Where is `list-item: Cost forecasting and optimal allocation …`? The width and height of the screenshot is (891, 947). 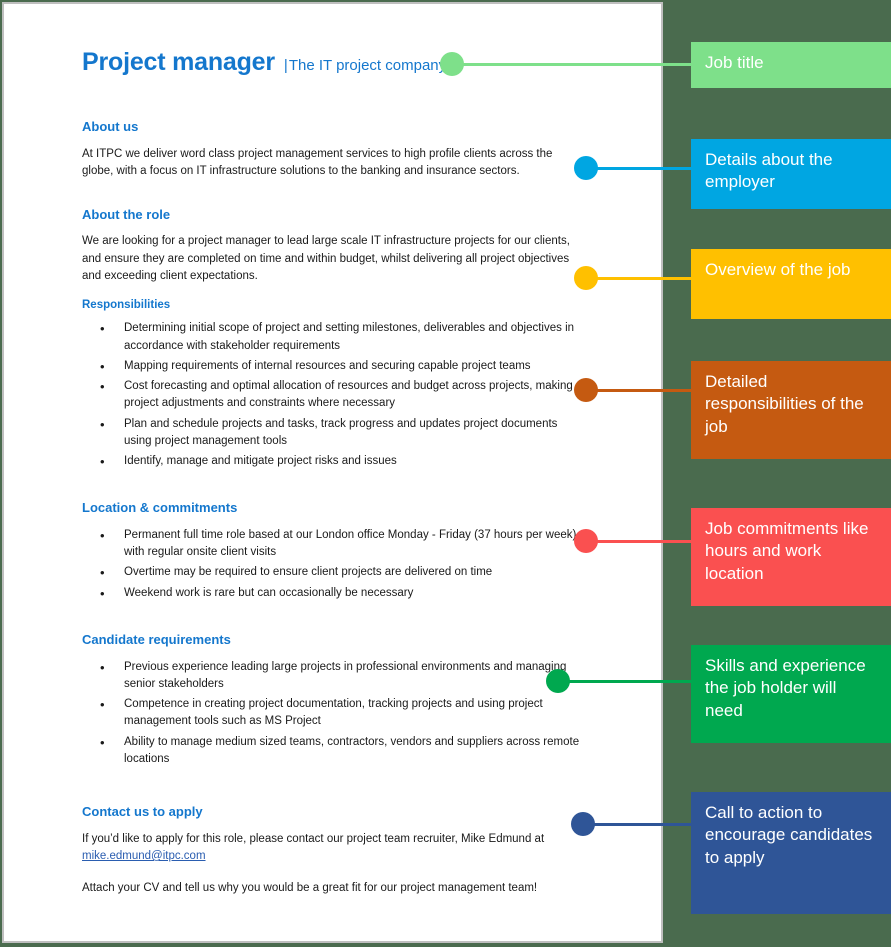 list-item: Cost forecasting and optimal allocation … is located at coordinates (341, 395).